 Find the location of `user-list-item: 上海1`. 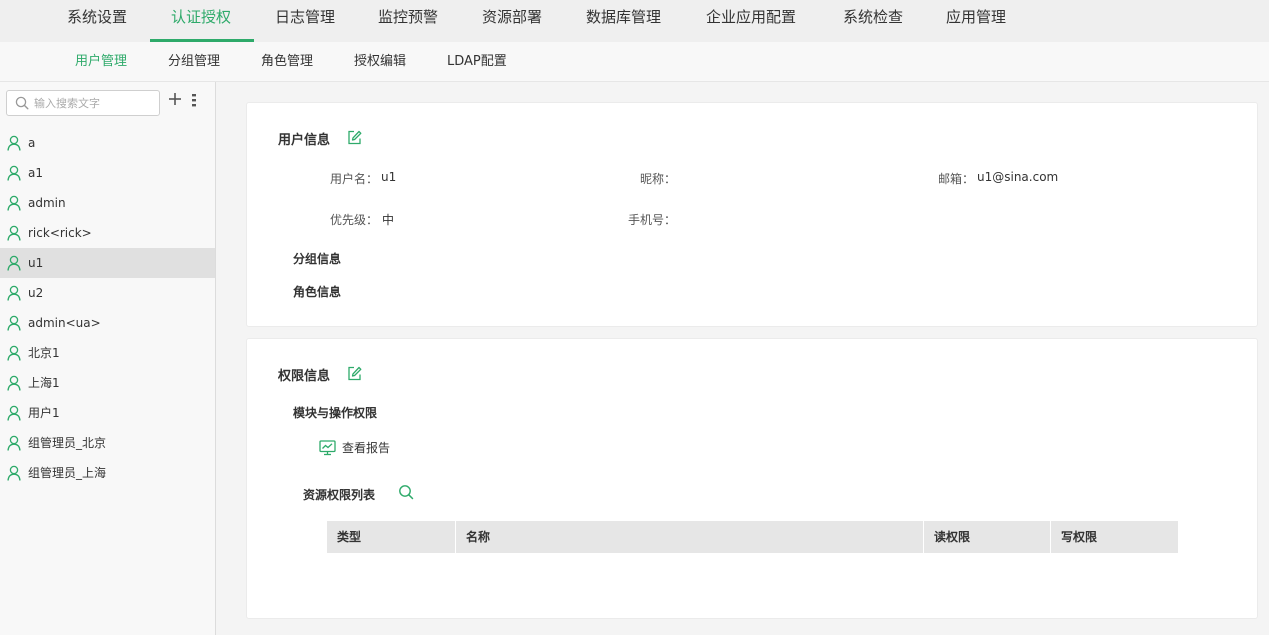

user-list-item: 上海1 is located at coordinates (107, 383).